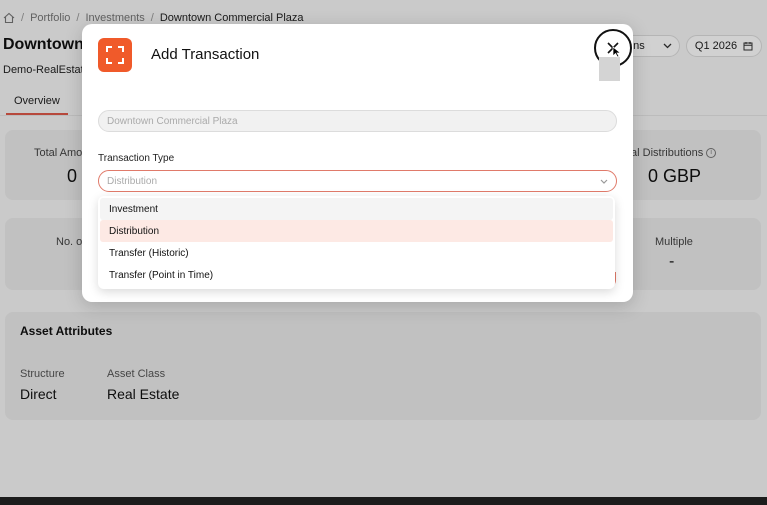 Image resolution: width=767 pixels, height=505 pixels. Describe the element at coordinates (617, 52) in the screenshot. I see `mouse-pointer-icon` at that location.